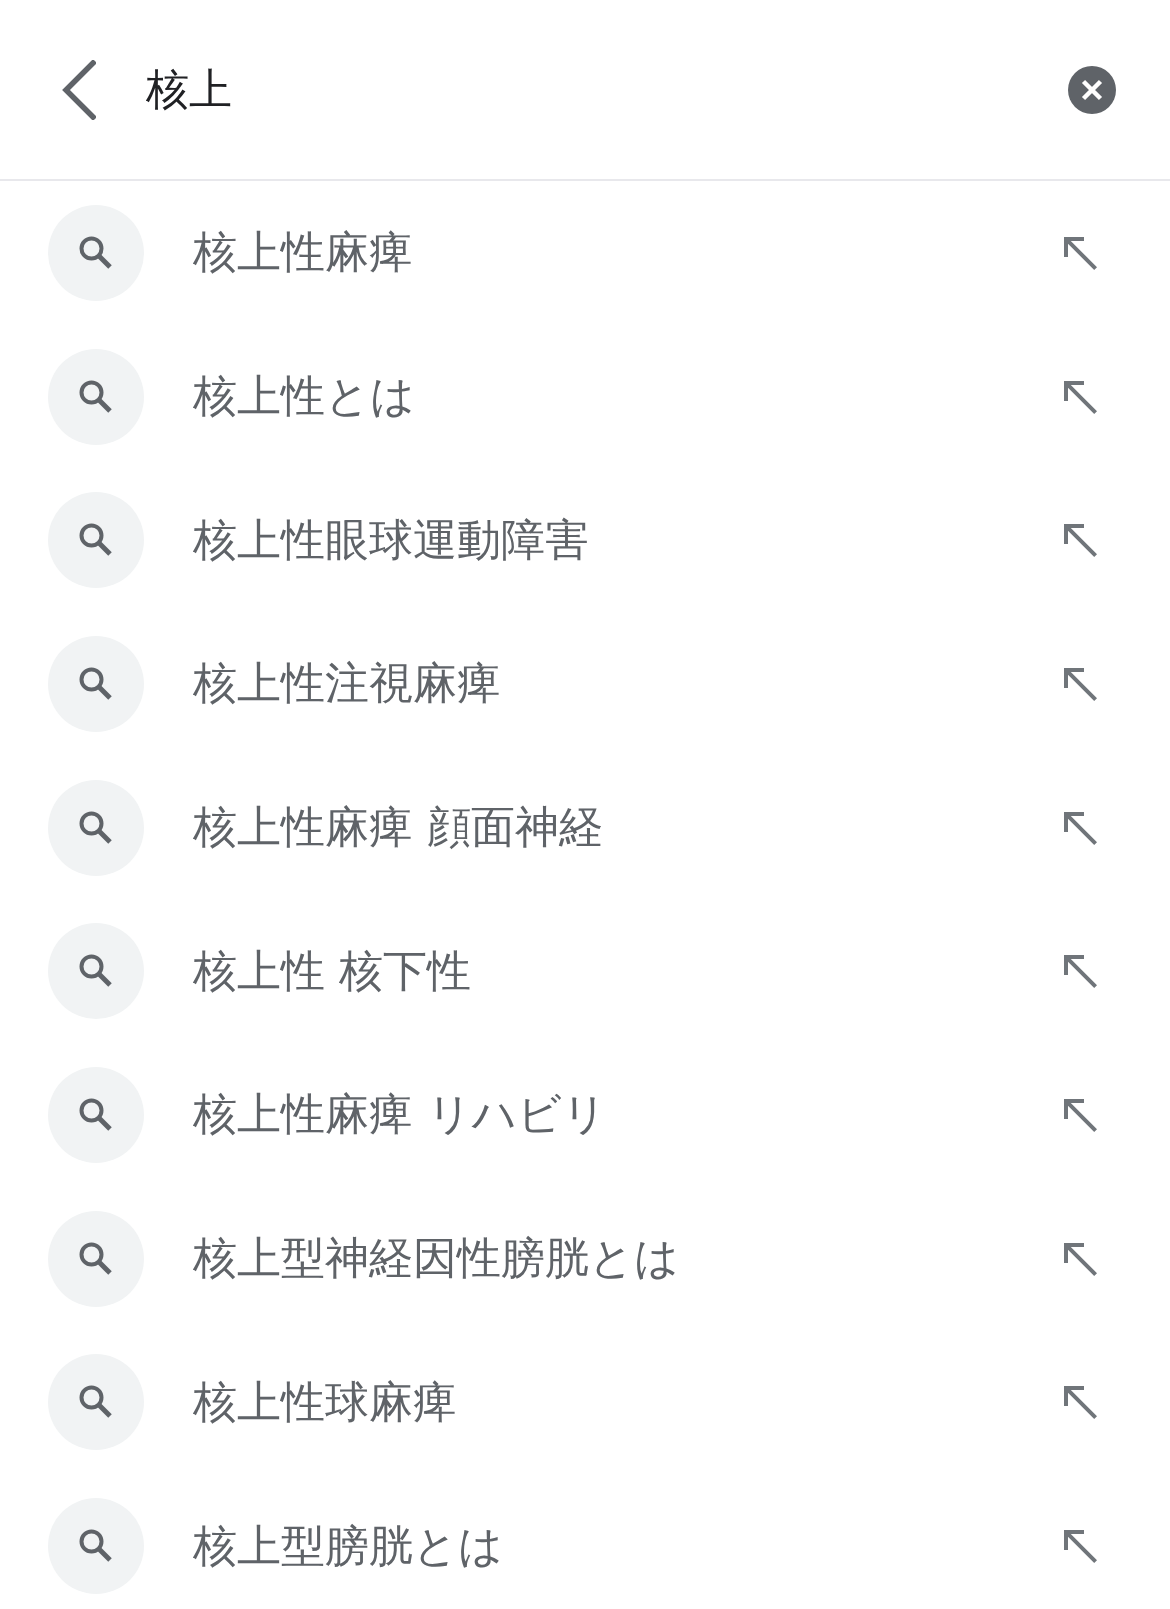 The height and width of the screenshot is (1609, 1170). What do you see at coordinates (325, 1402) in the screenshot?
I see `suggestion-text: 核上性球麻痺` at bounding box center [325, 1402].